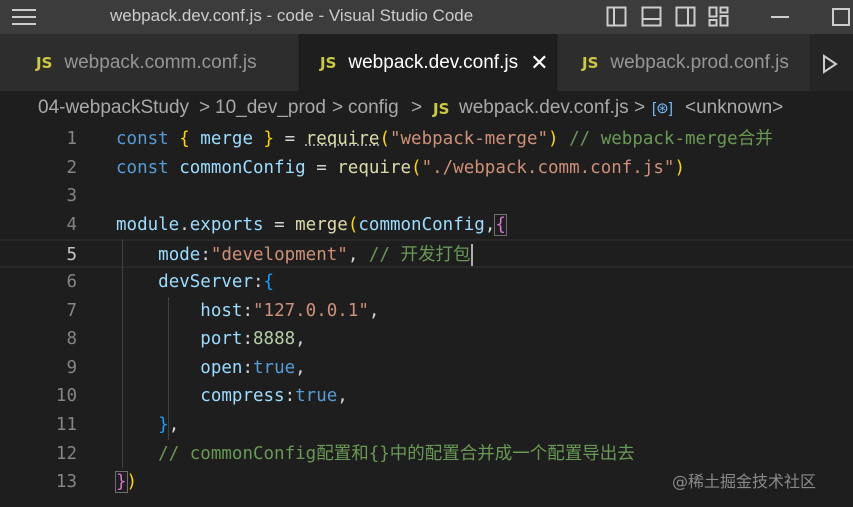  What do you see at coordinates (71, 224) in the screenshot?
I see `line-number: 4` at bounding box center [71, 224].